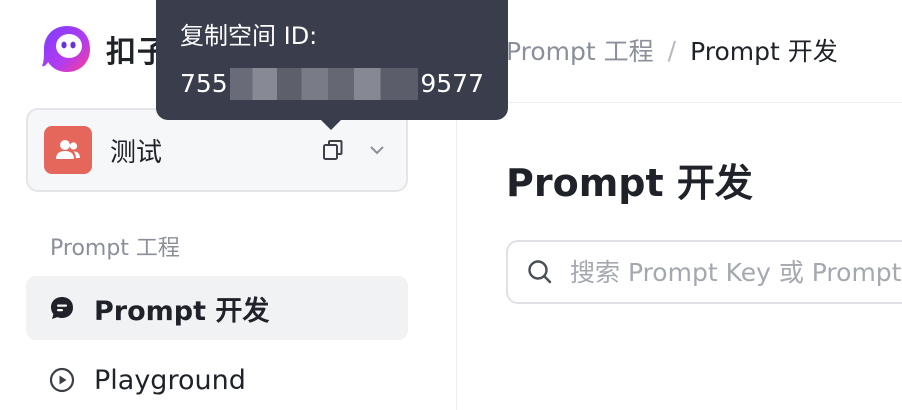  Describe the element at coordinates (764, 51) in the screenshot. I see `breadcrumb-current: Prompt 开发` at that location.